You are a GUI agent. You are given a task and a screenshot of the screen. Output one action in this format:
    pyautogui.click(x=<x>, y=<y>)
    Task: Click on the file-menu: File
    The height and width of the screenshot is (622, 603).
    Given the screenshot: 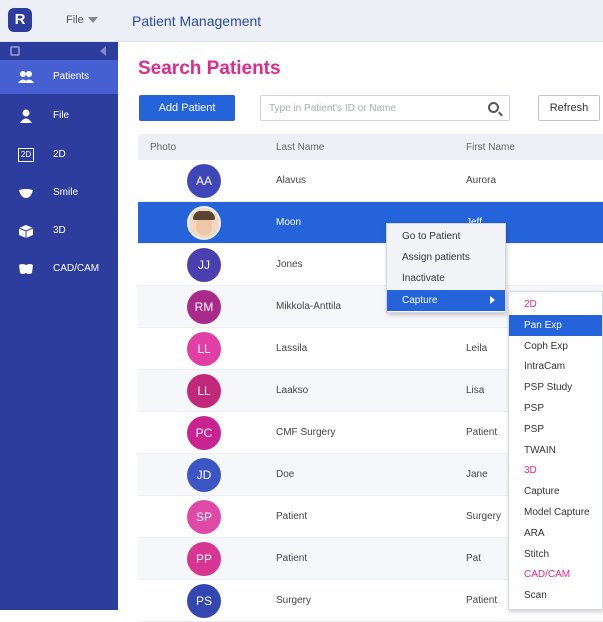 What is the action you would take?
    pyautogui.click(x=82, y=20)
    